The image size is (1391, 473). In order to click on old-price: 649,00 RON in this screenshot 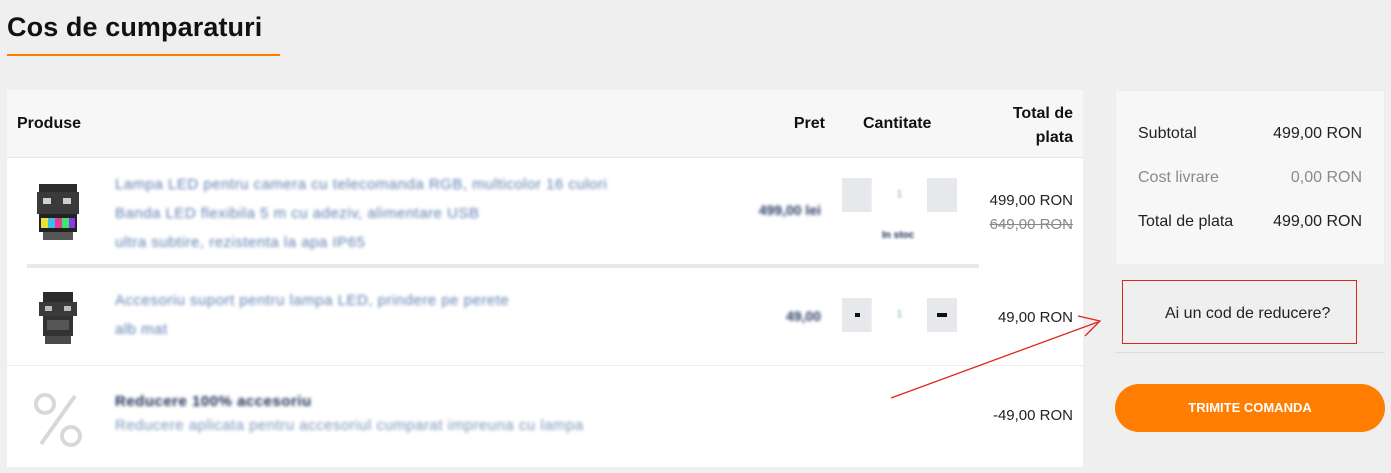, I will do `click(1031, 224)`.